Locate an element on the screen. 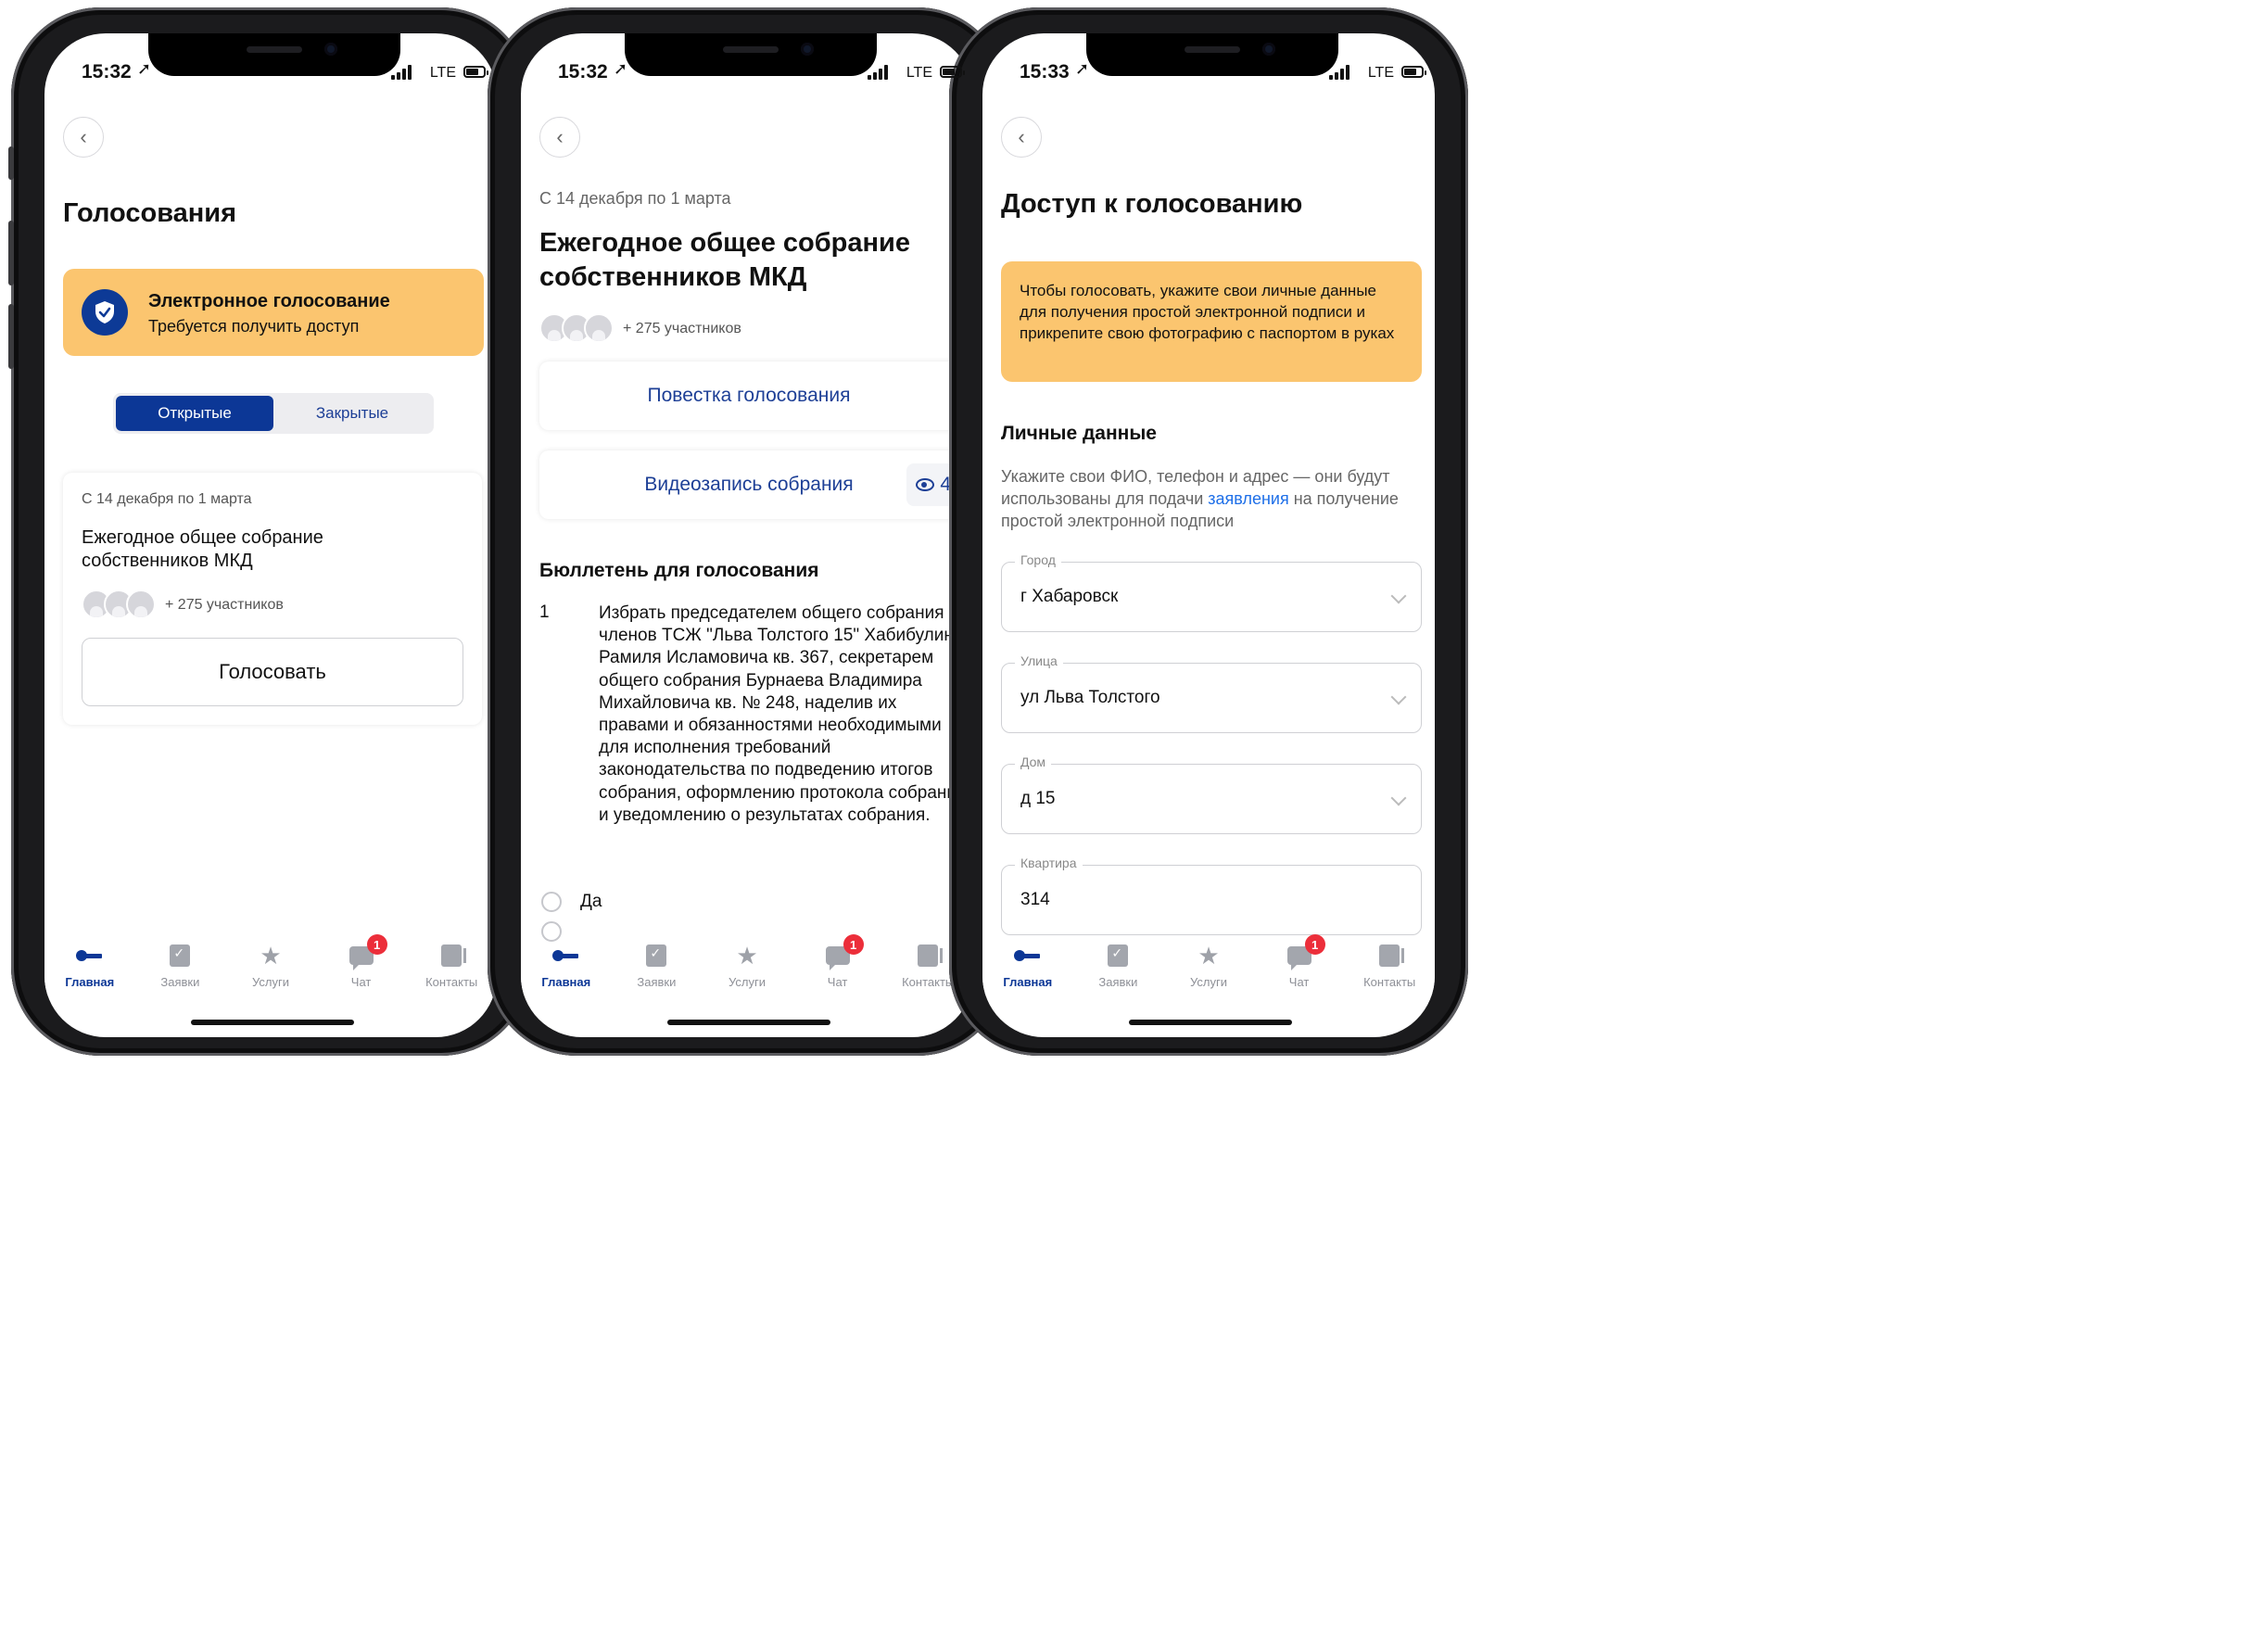  chat-badge: 1 is located at coordinates (853, 944).